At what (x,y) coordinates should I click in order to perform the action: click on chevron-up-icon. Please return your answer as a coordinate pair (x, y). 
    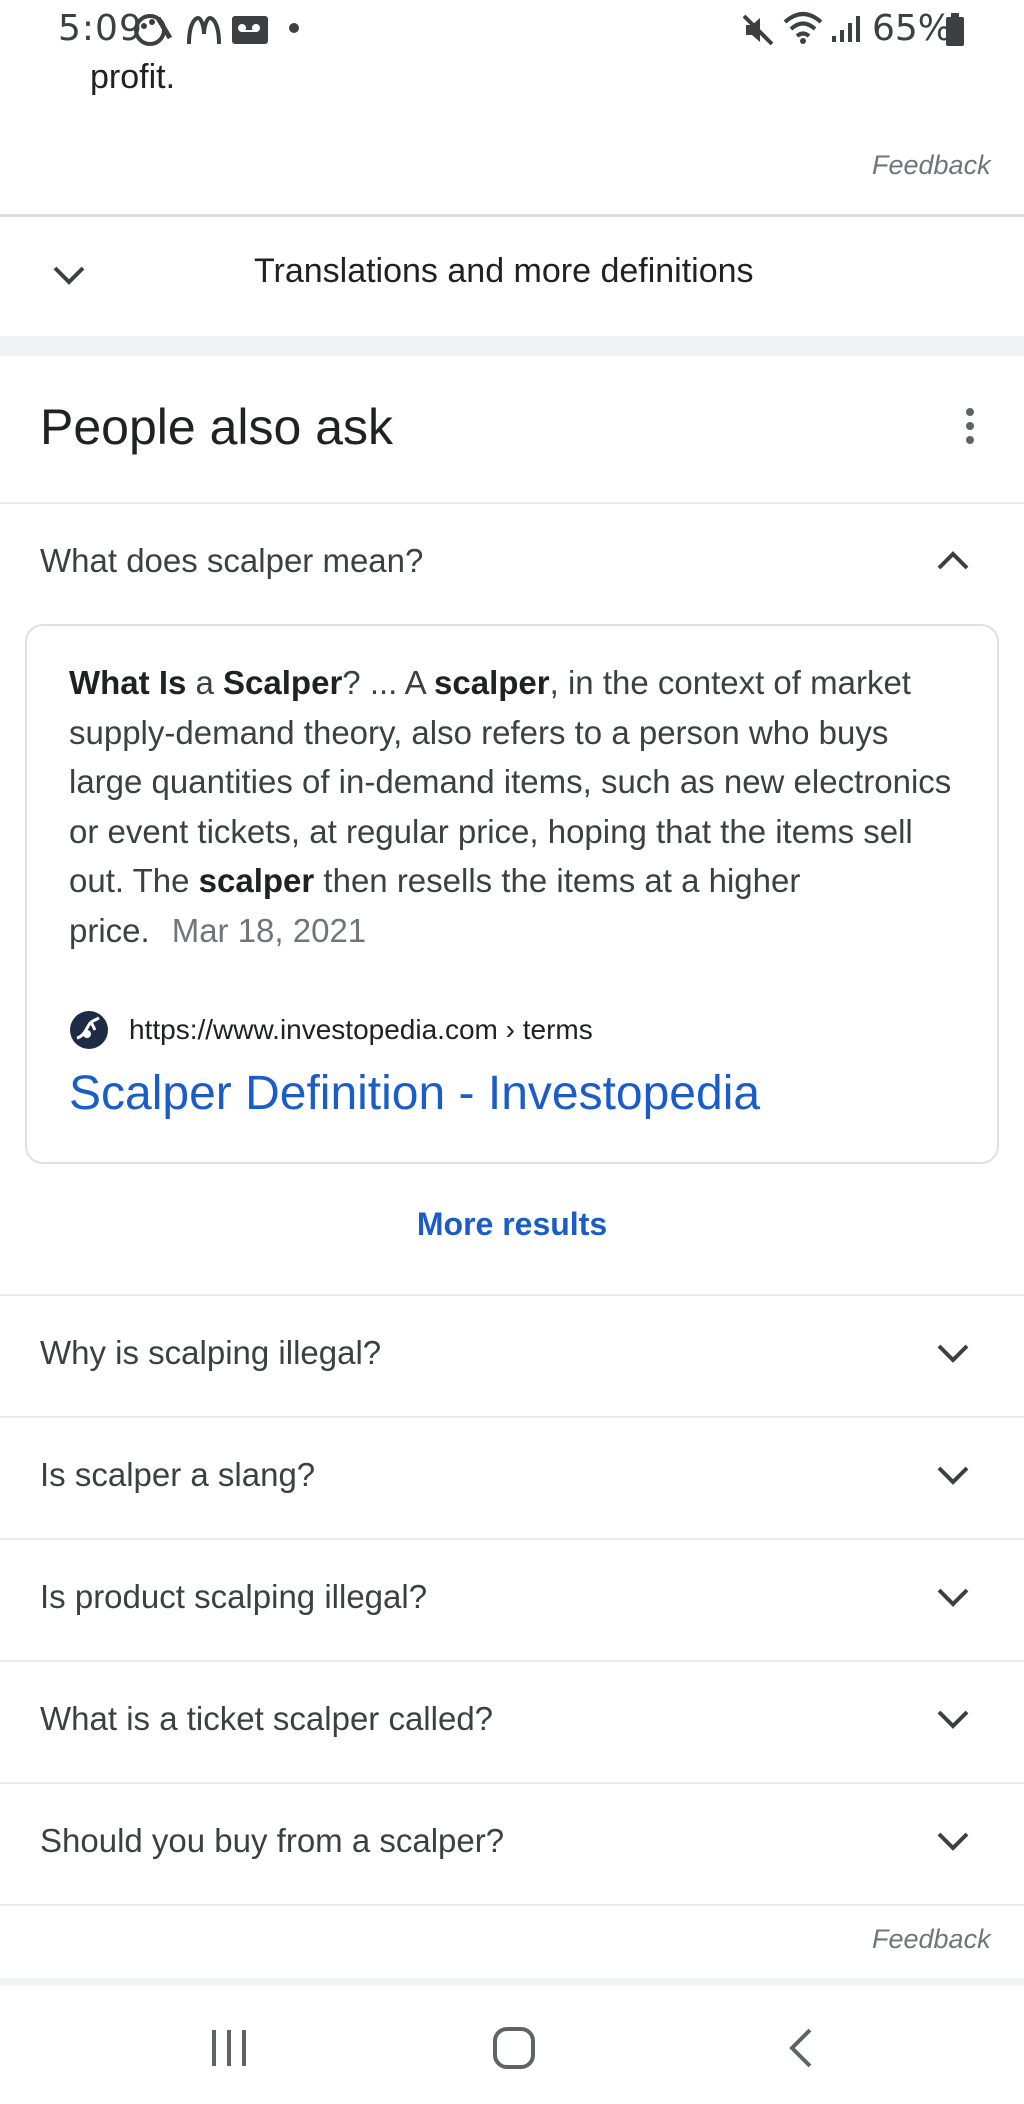
    Looking at the image, I should click on (953, 560).